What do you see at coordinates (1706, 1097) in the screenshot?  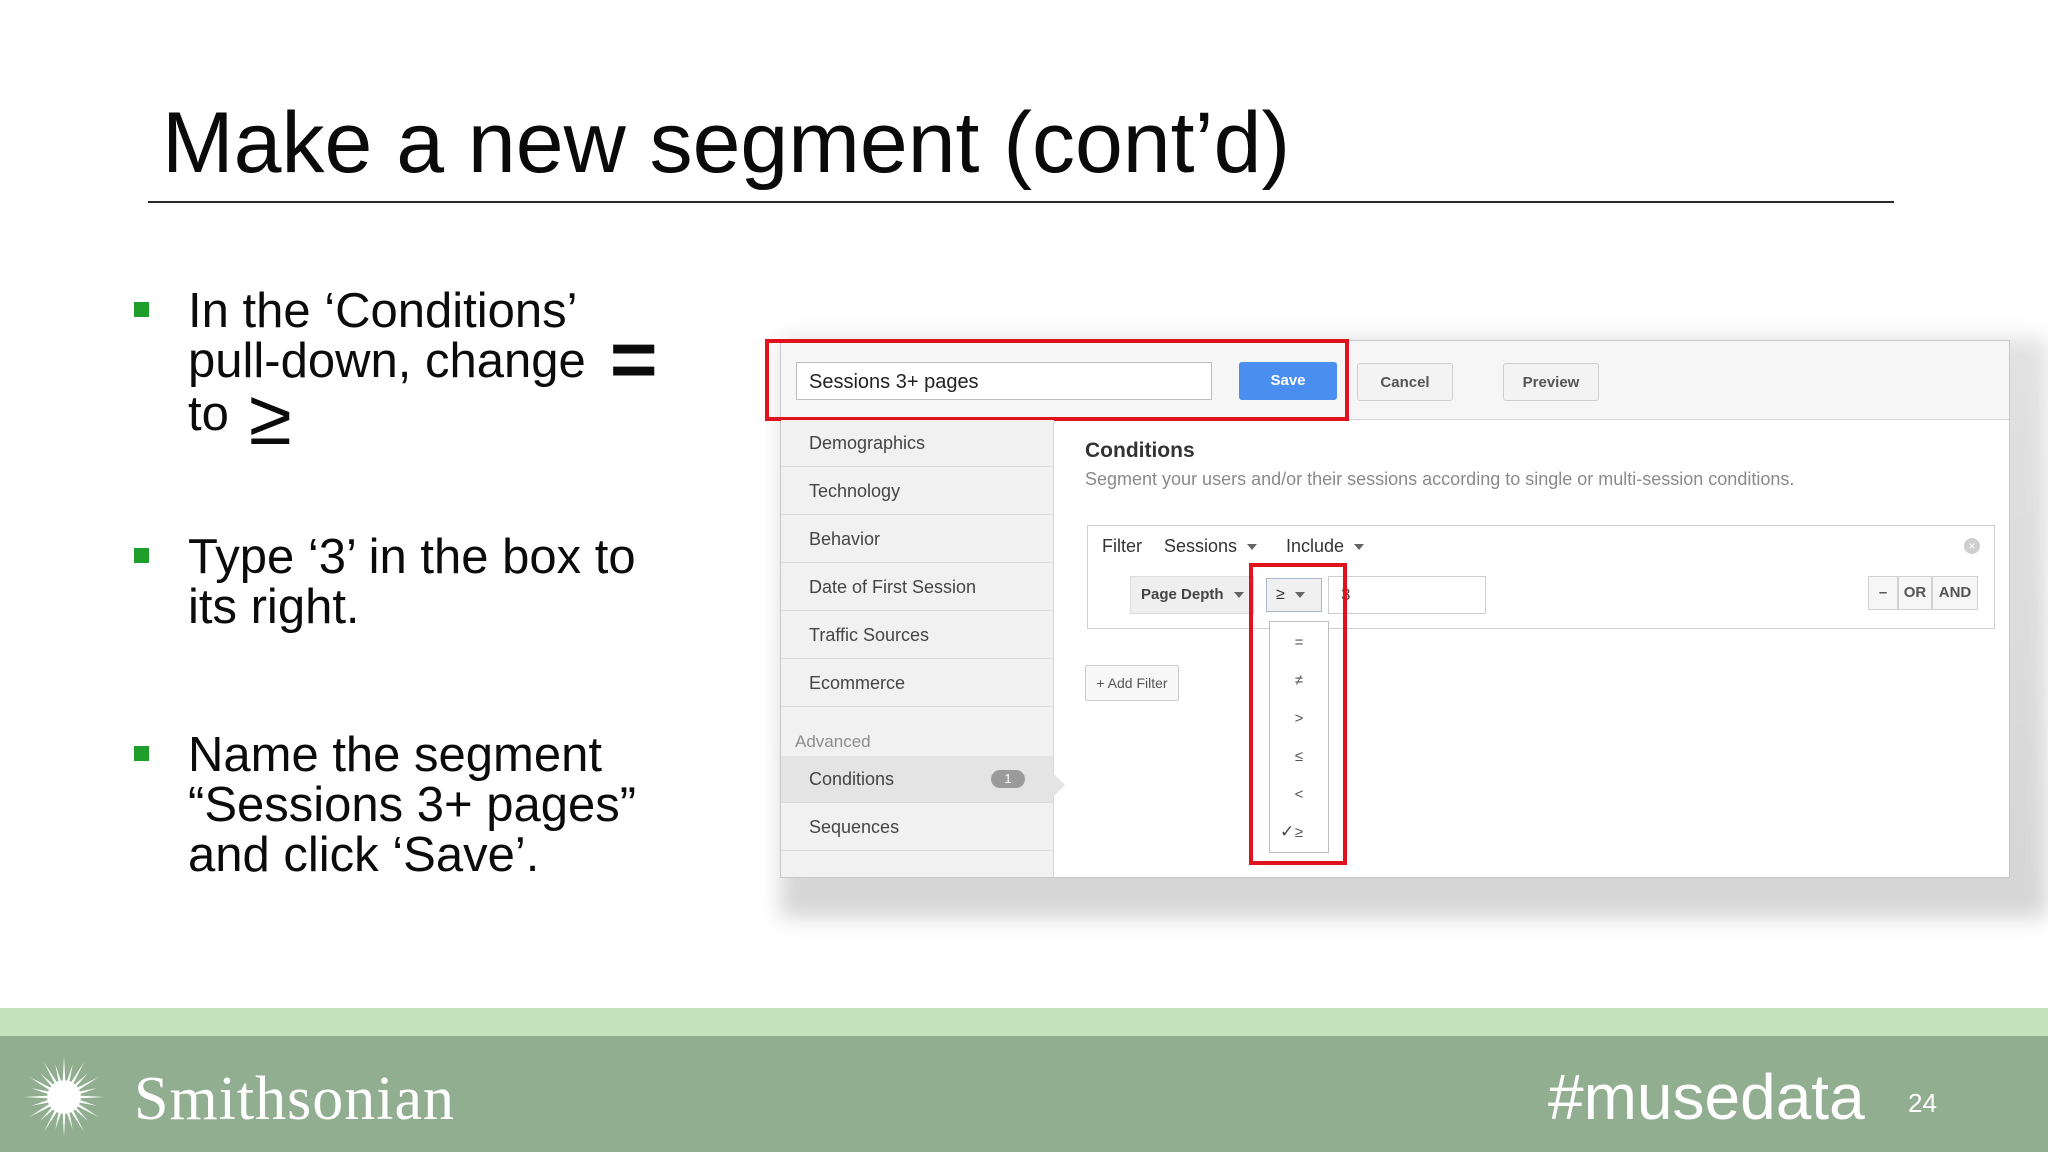 I see `hashtag: #musedata` at bounding box center [1706, 1097].